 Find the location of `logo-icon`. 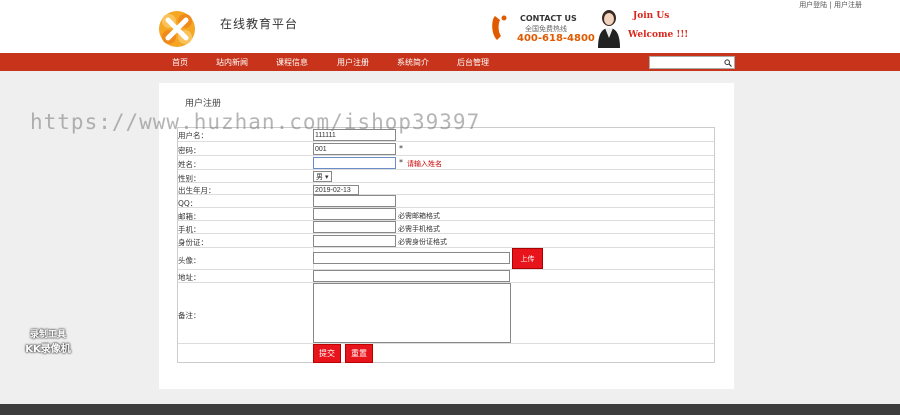

logo-icon is located at coordinates (177, 29).